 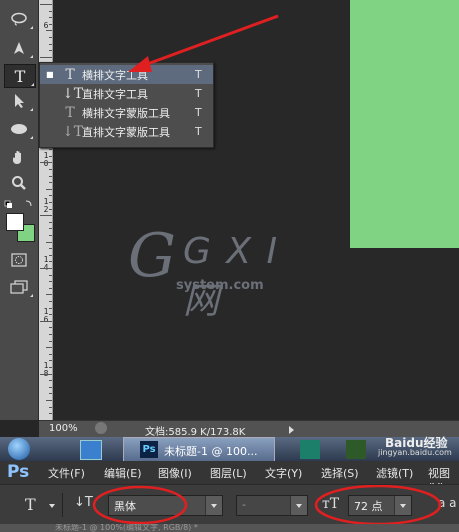 I want to click on document-tab: 未标题-1 @ 100%(编辑文字, RGB/8) *, so click(x=229, y=528).